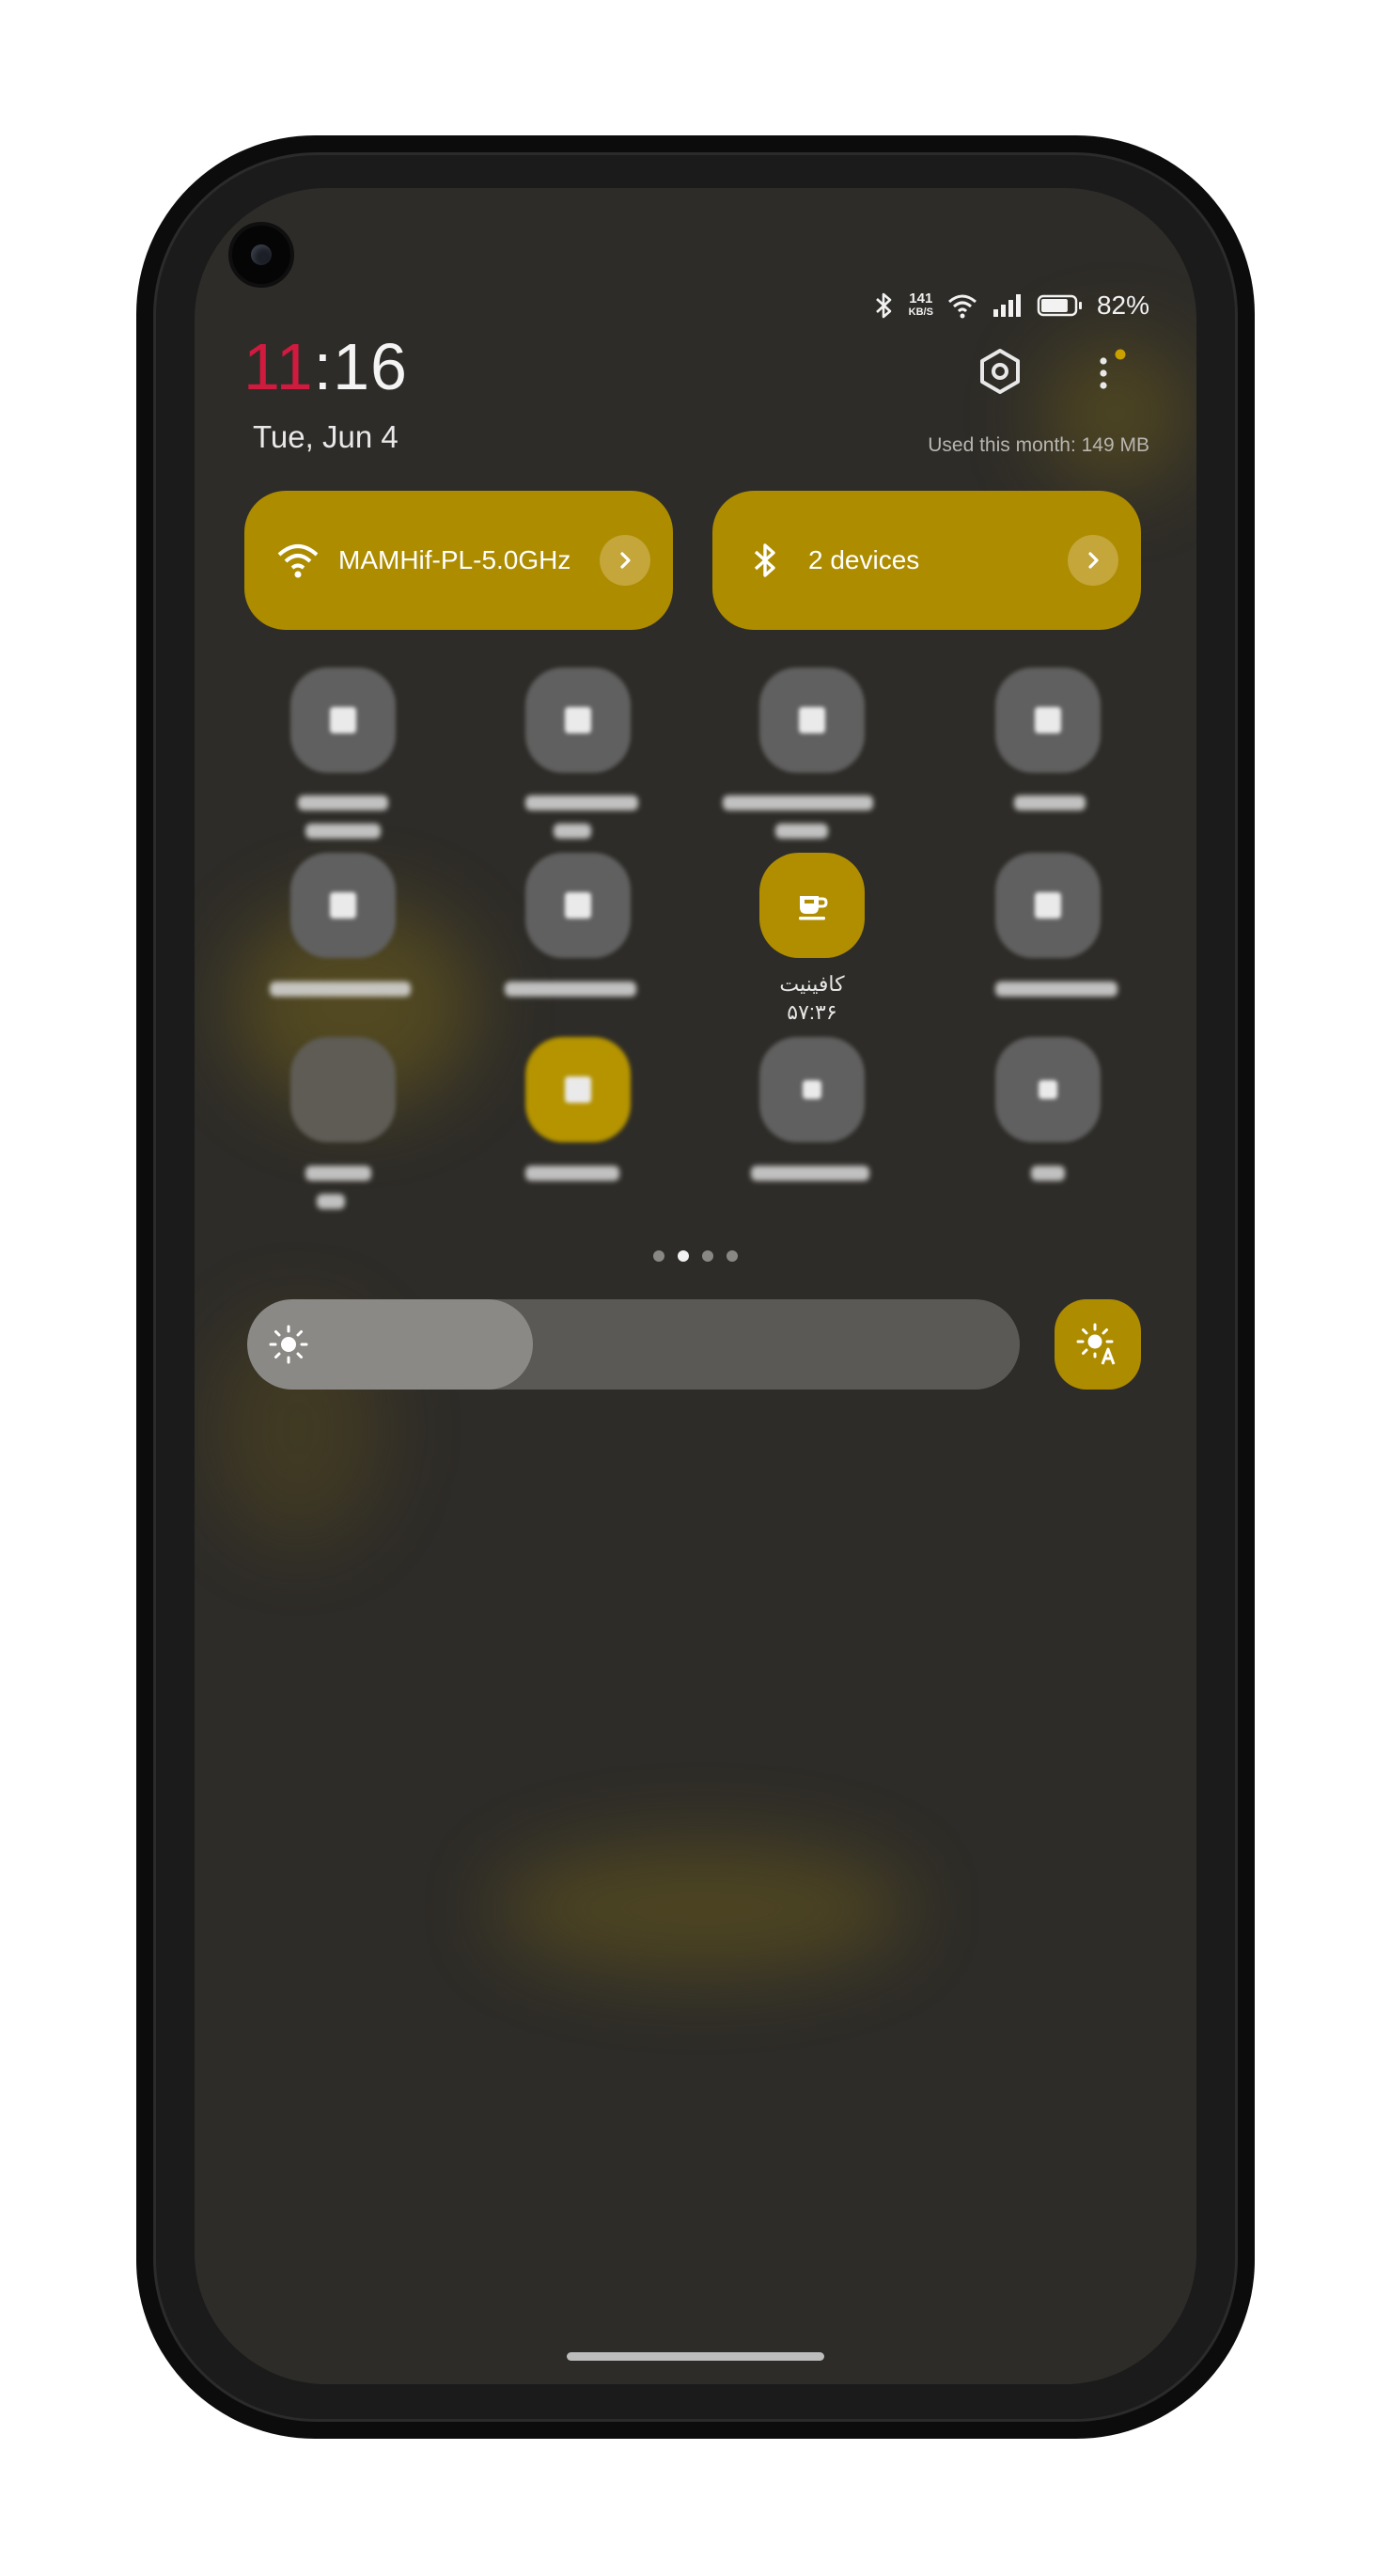 This screenshot has height=2576, width=1391. Describe the element at coordinates (812, 1012) in the screenshot. I see `caffeine-timer: ۵۷:۳۶` at that location.